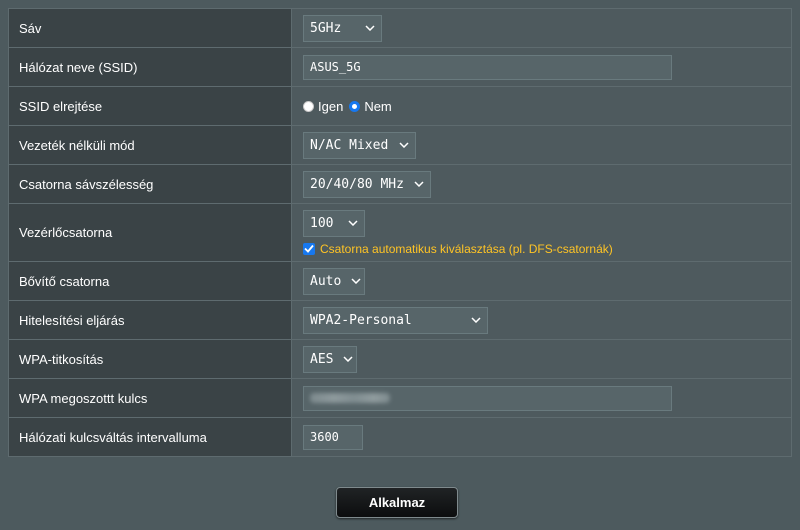 This screenshot has width=800, height=530. I want to click on band-select: 5GHz, so click(342, 28).